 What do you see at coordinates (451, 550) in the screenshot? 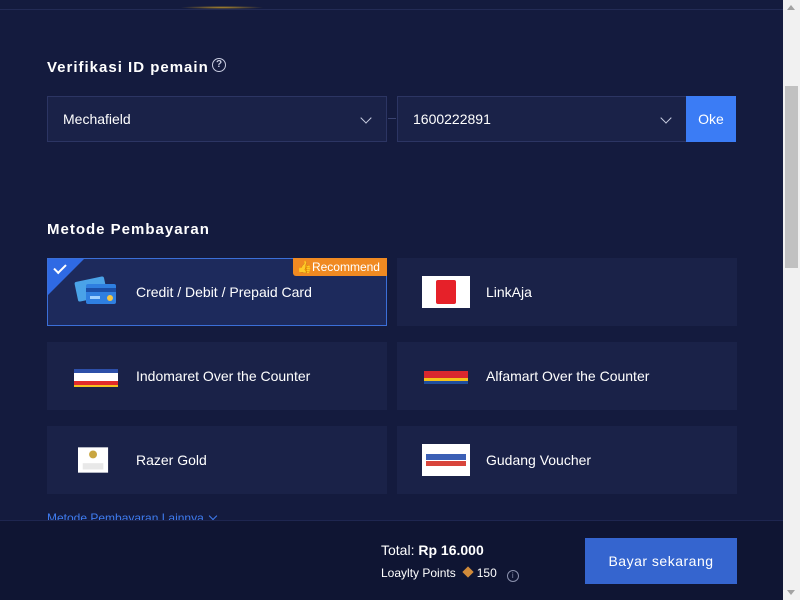
I see `total-value: Rp 16.000` at bounding box center [451, 550].